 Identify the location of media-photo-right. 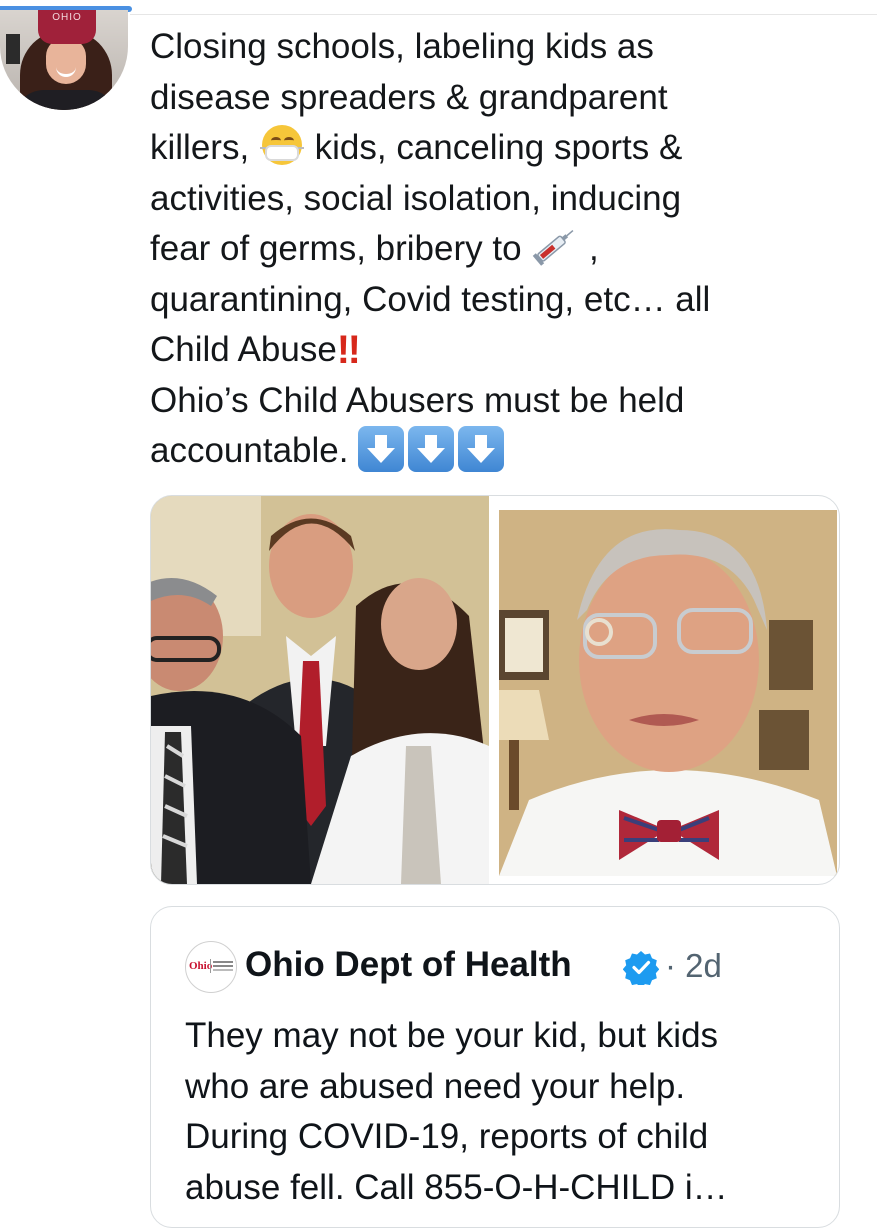
(668, 693).